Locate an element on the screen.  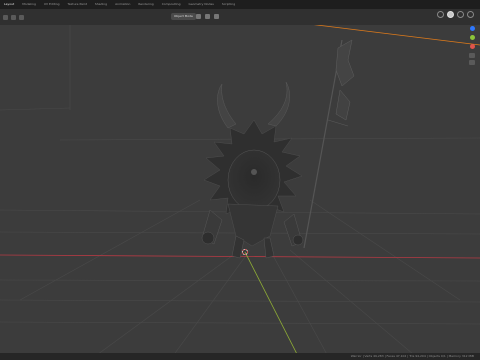
tab-animation: Animation is located at coordinates (122, 4).